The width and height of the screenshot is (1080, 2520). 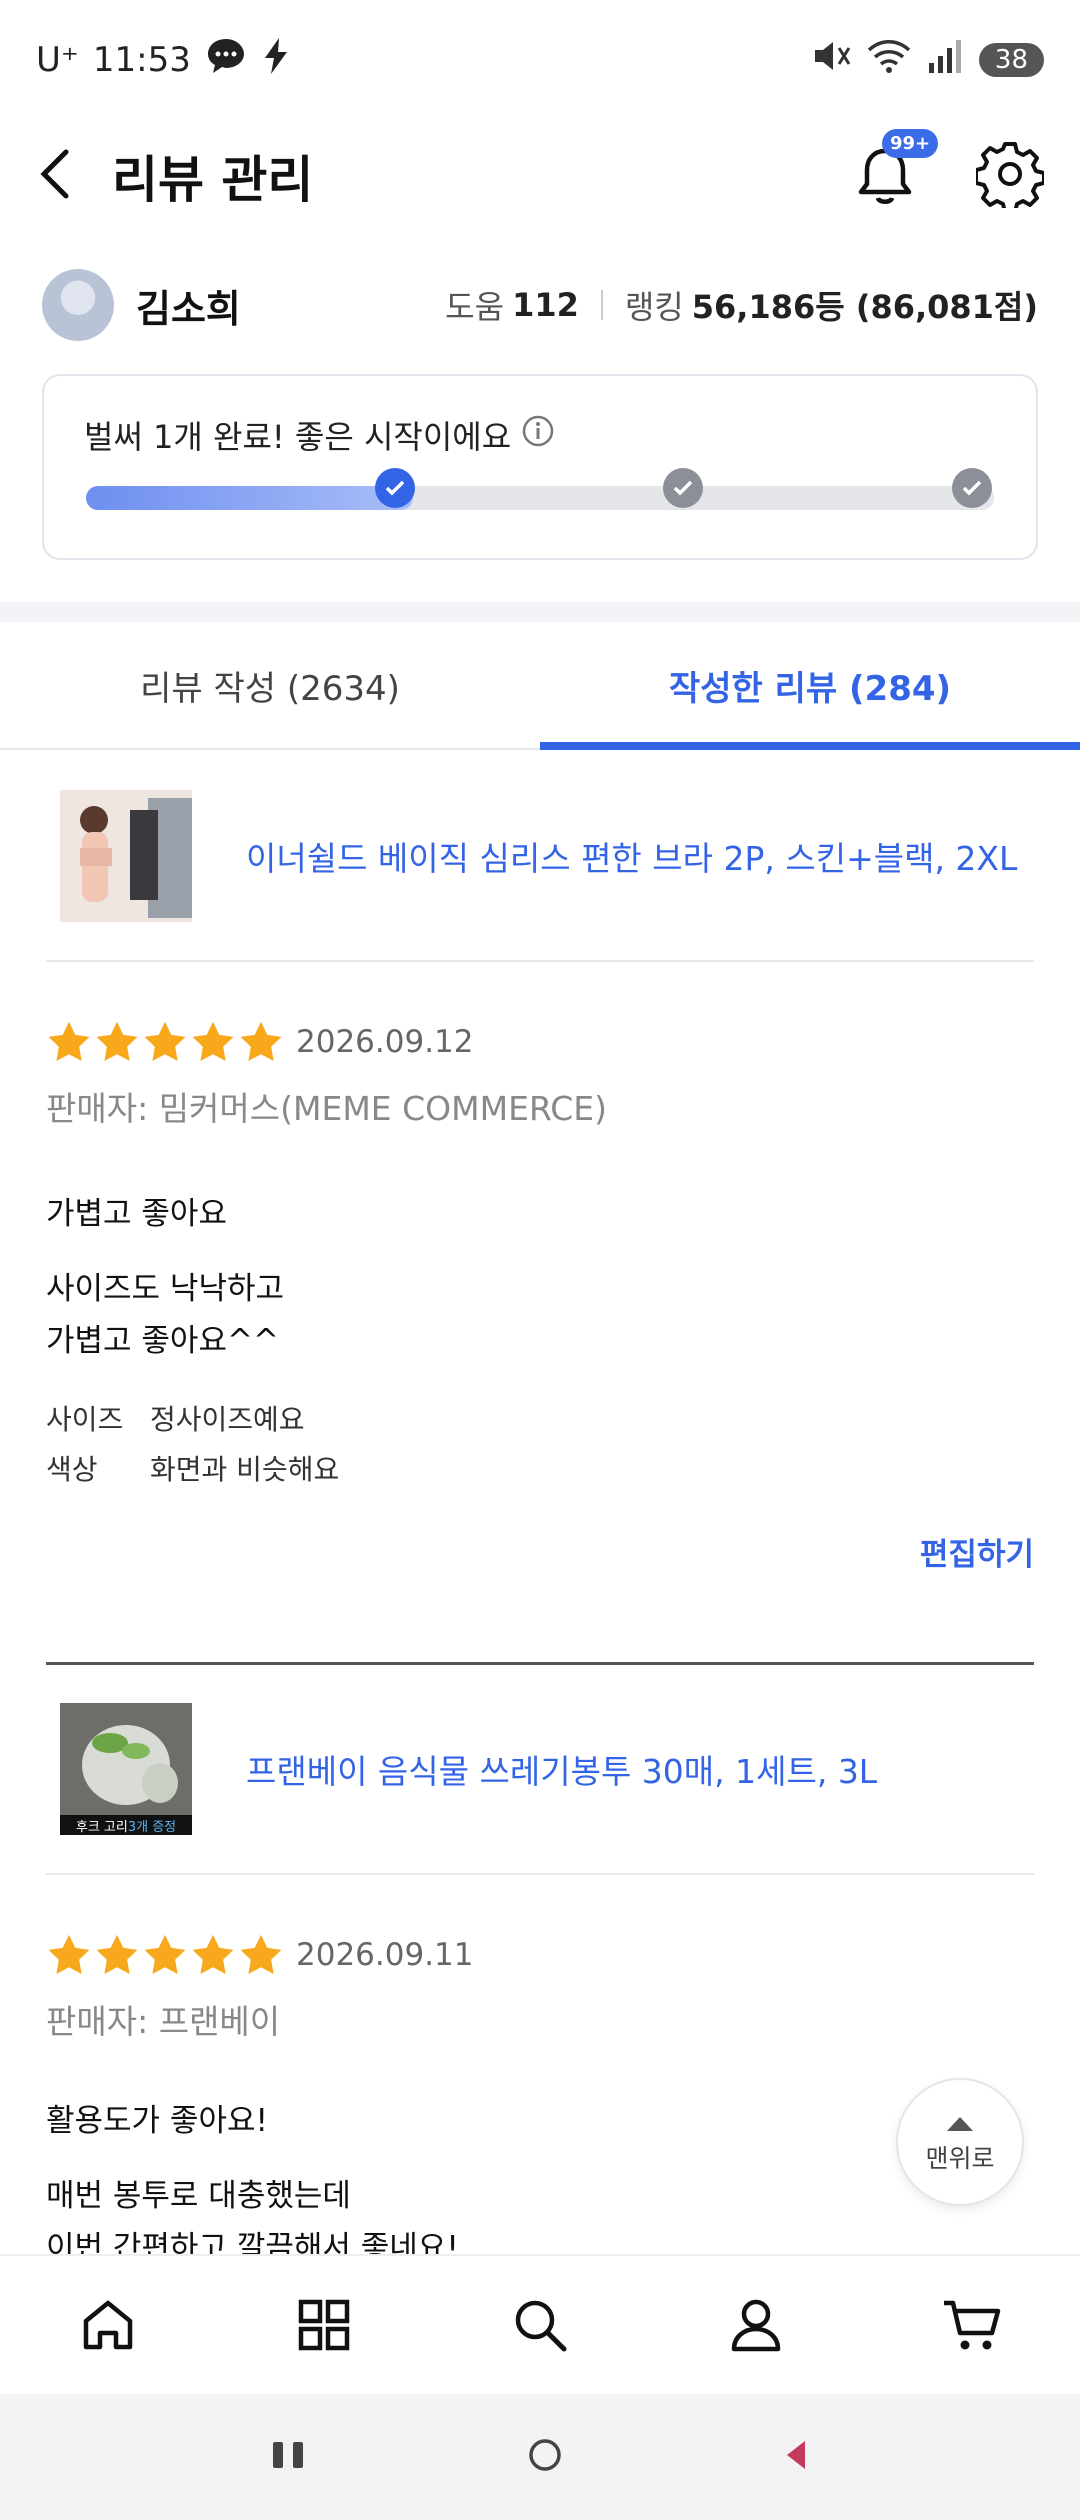 I want to click on progress-message: 벌써 1개 완료! 좋은 시작이에요, so click(x=298, y=437).